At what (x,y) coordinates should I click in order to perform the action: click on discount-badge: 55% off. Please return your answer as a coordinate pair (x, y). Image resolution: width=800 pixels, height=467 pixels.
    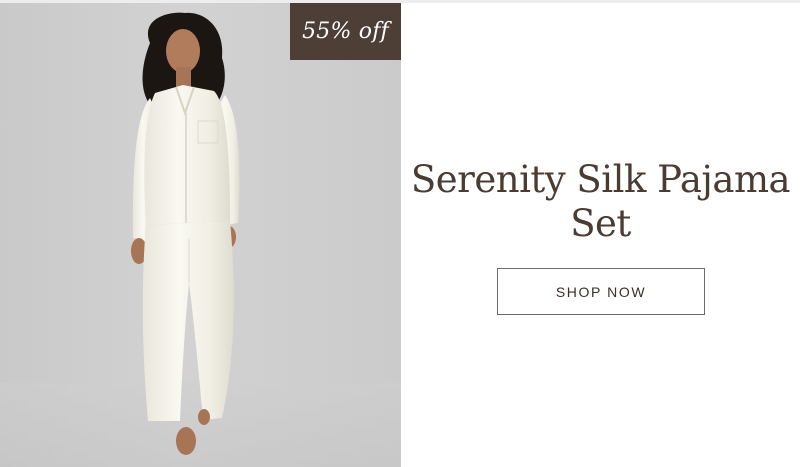
    Looking at the image, I should click on (345, 31).